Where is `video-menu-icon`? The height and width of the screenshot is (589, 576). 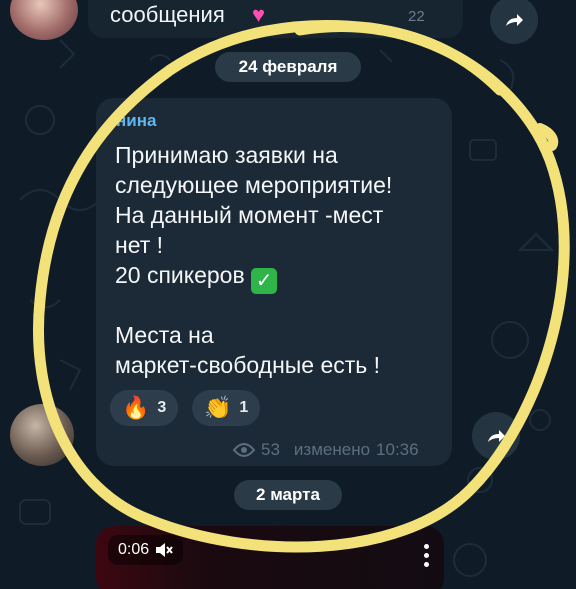 video-menu-icon is located at coordinates (426, 555).